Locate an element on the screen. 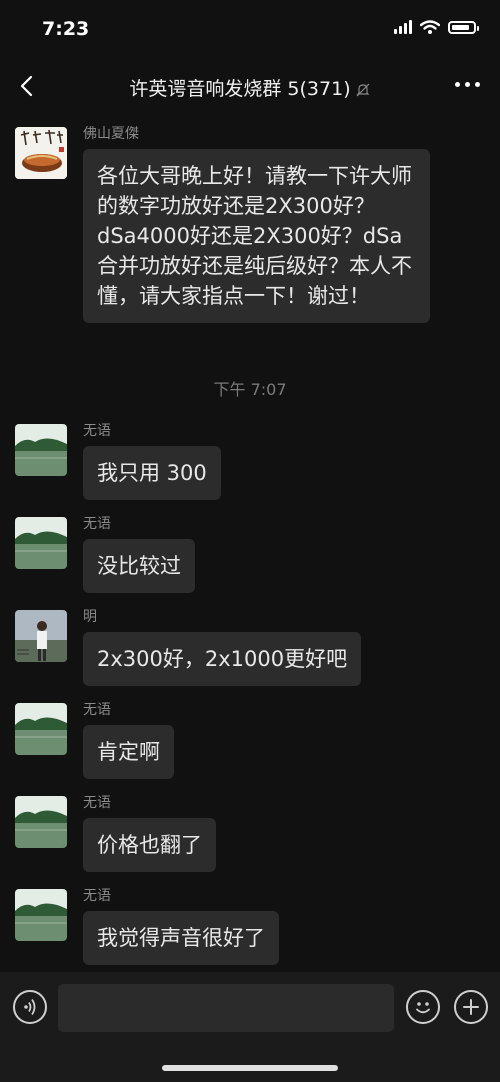 The height and width of the screenshot is (1082, 500). message-bubble: 价格也翻了 is located at coordinates (149, 845).